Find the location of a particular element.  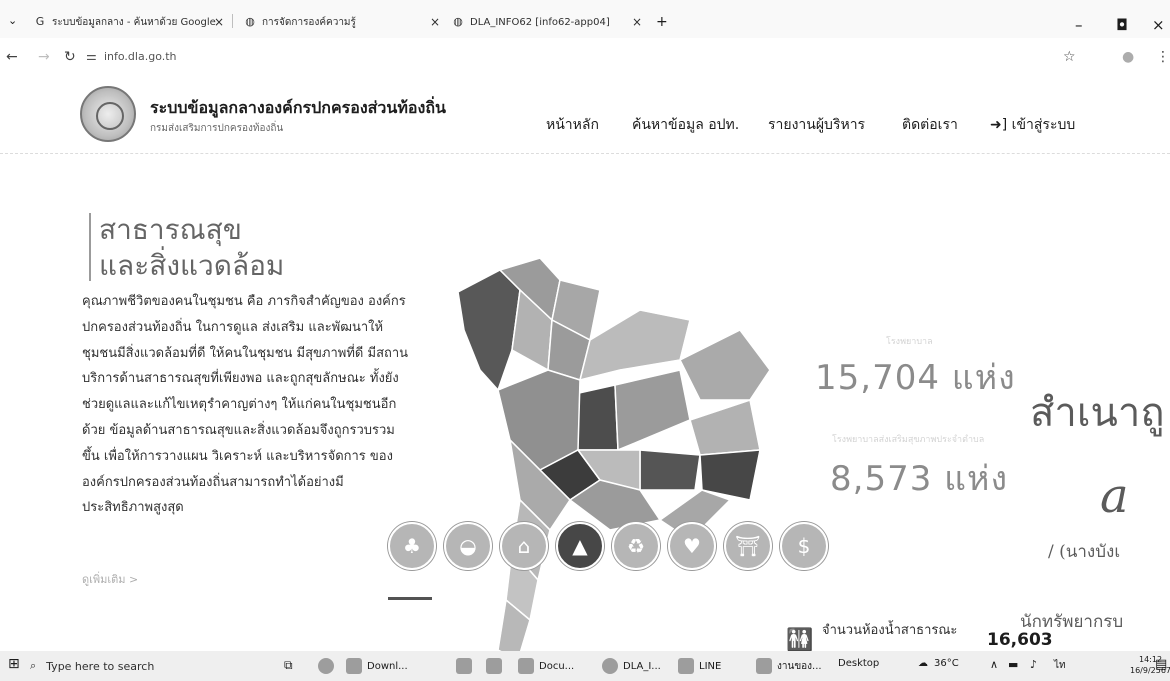

browser-tab-dla-info: ◍ DLA_INFO62 [info62-app04] × is located at coordinates (547, 22).